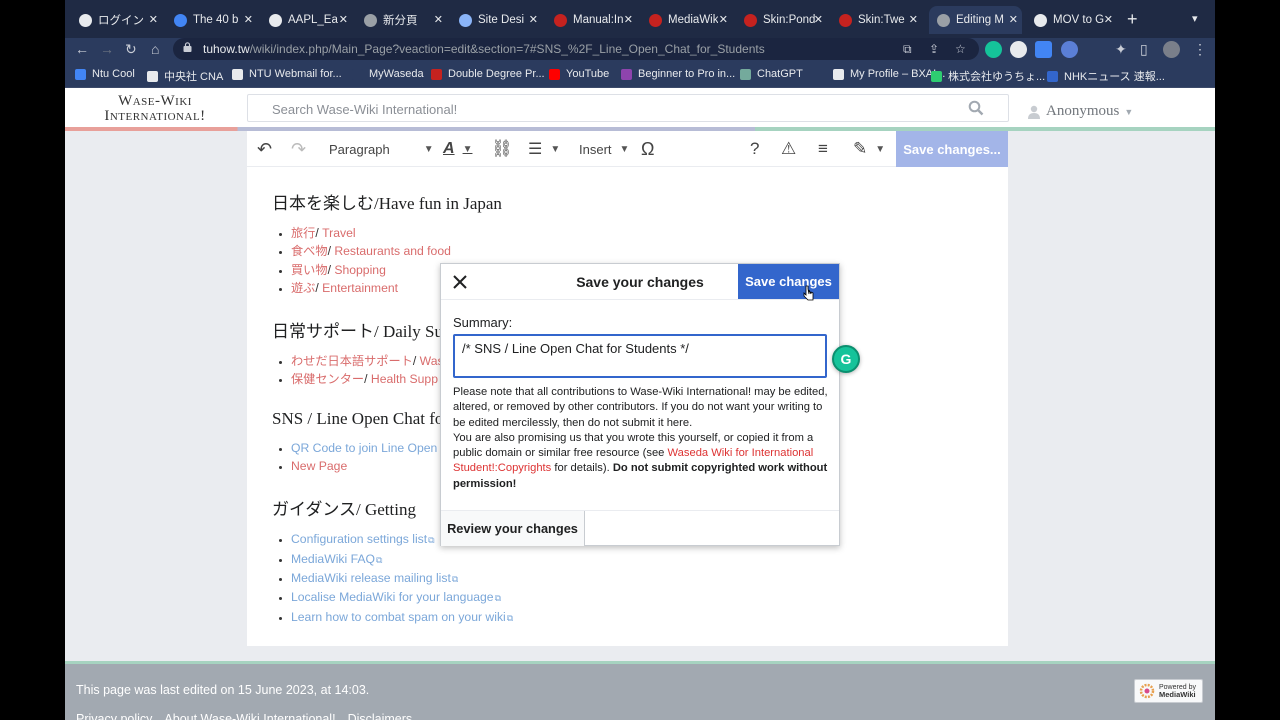 This screenshot has height=720, width=1280. Describe the element at coordinates (976, 108) in the screenshot. I see `search-icon` at that location.